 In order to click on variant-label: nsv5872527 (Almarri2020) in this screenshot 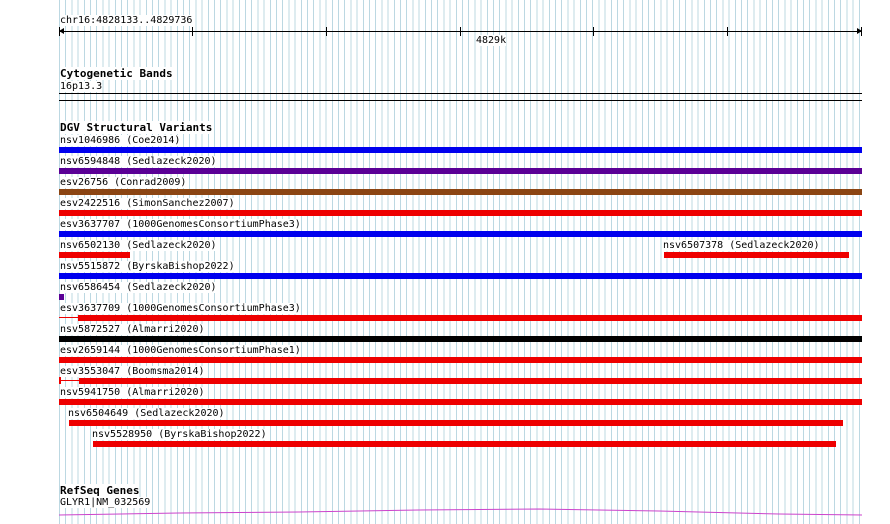, I will do `click(132, 329)`.